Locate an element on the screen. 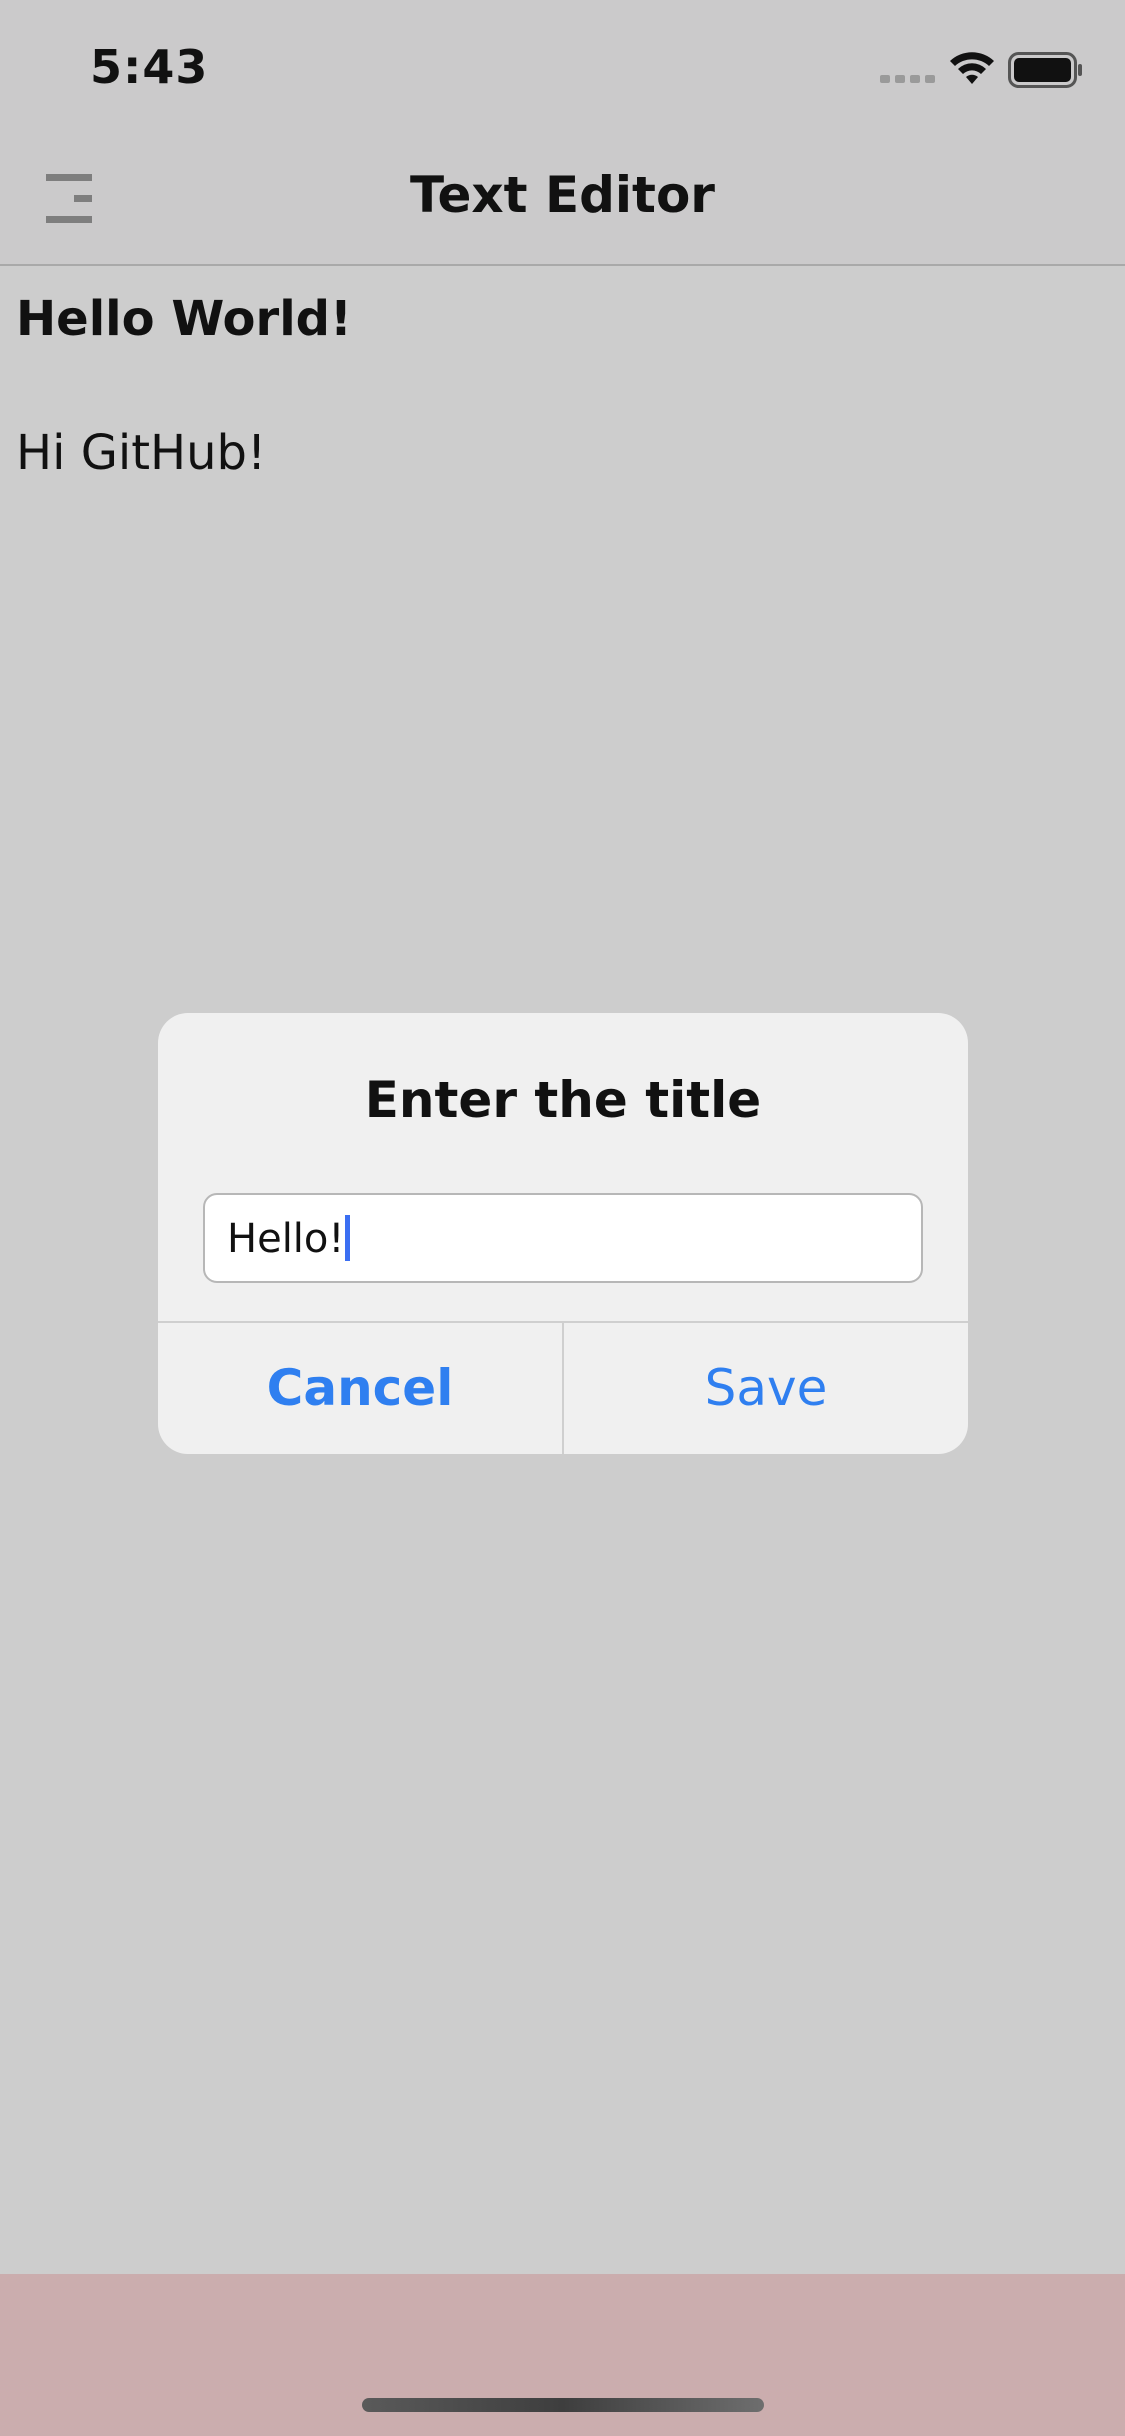 The image size is (1125, 2436). status-time: 5:43 is located at coordinates (149, 67).